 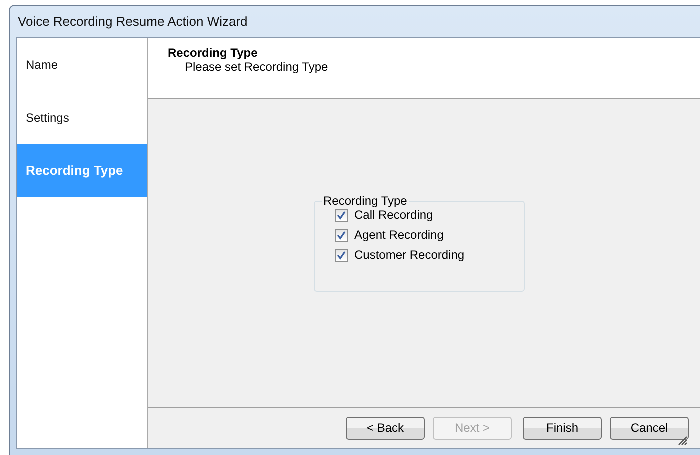 What do you see at coordinates (257, 67) in the screenshot?
I see `page-subtitle: Please set Recording Type` at bounding box center [257, 67].